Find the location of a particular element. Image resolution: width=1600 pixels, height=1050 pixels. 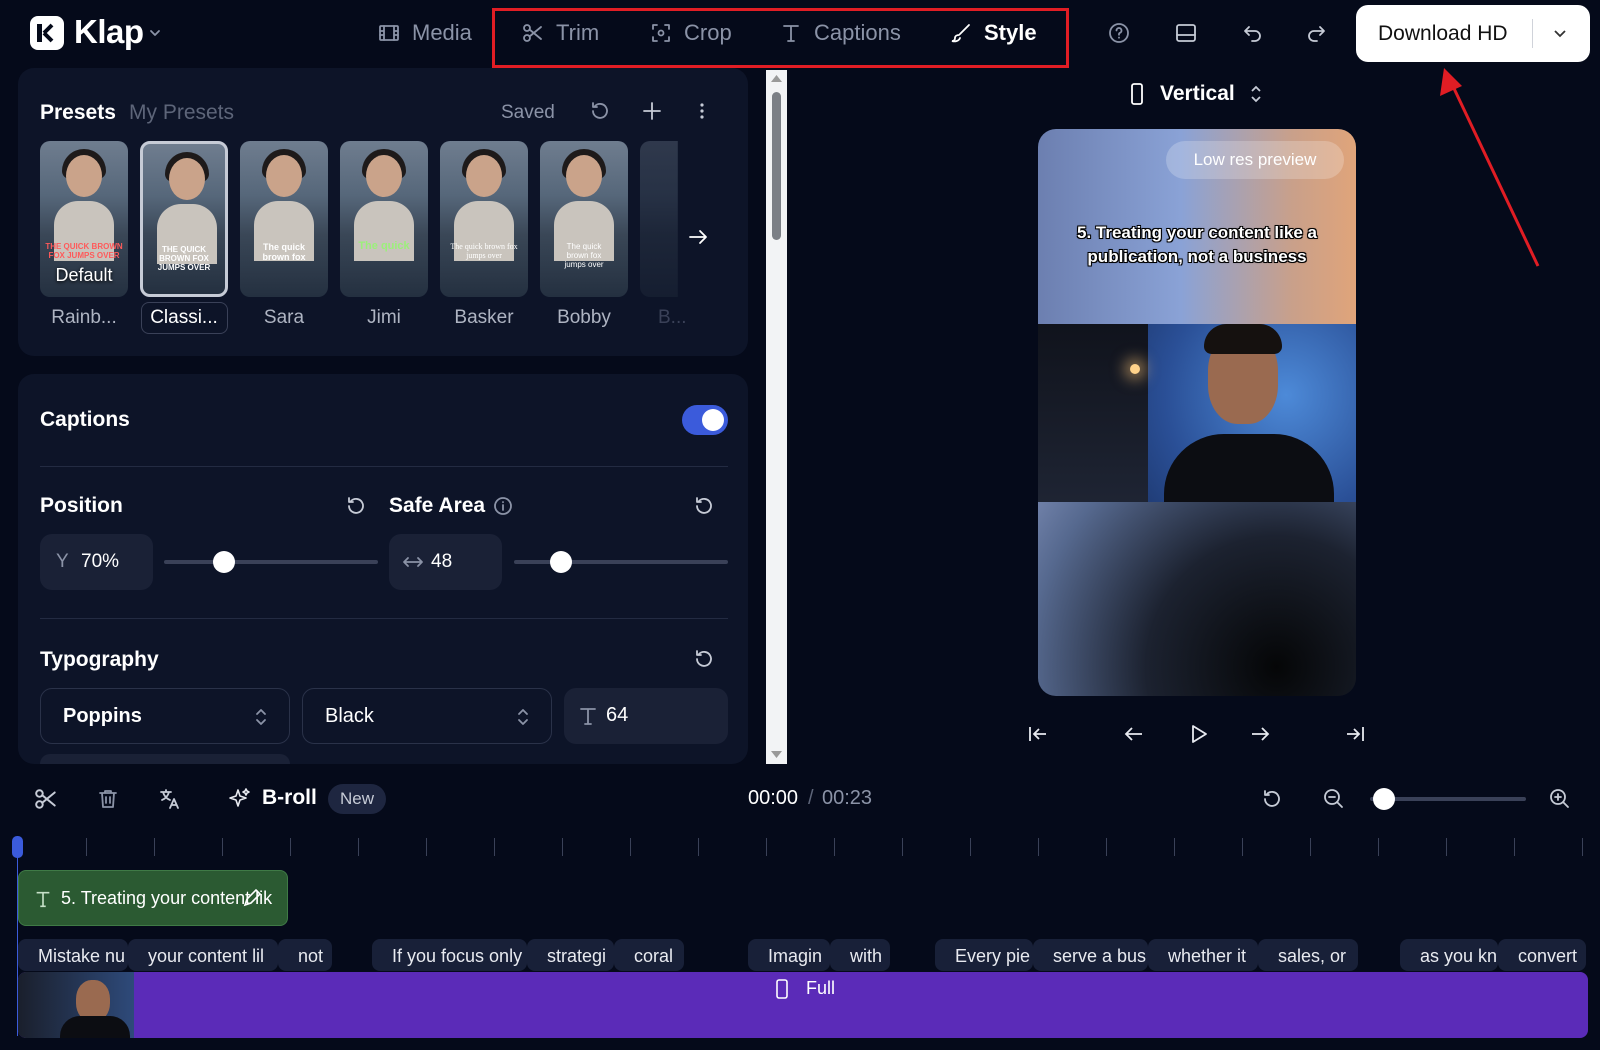

edit-pencil-icon is located at coordinates (252, 898).